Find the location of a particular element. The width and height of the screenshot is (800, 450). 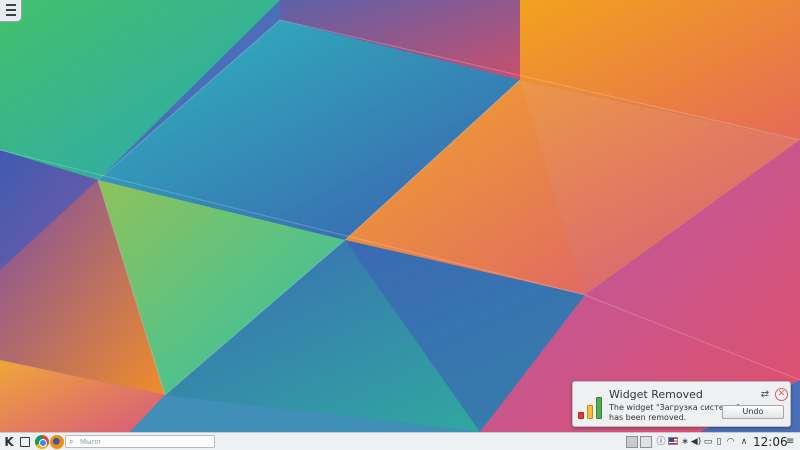

notification-title: Widget Removed is located at coordinates (656, 394).